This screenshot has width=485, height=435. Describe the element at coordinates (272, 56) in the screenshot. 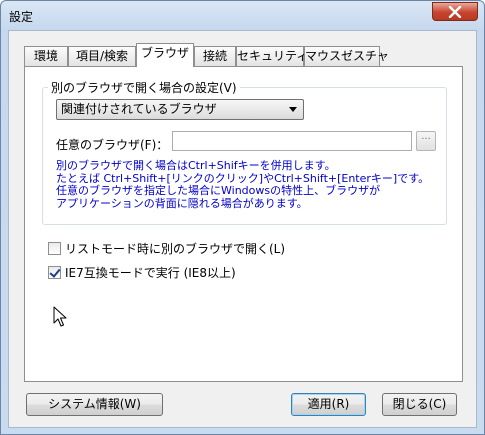

I see `tab-security: セキュリティ` at that location.